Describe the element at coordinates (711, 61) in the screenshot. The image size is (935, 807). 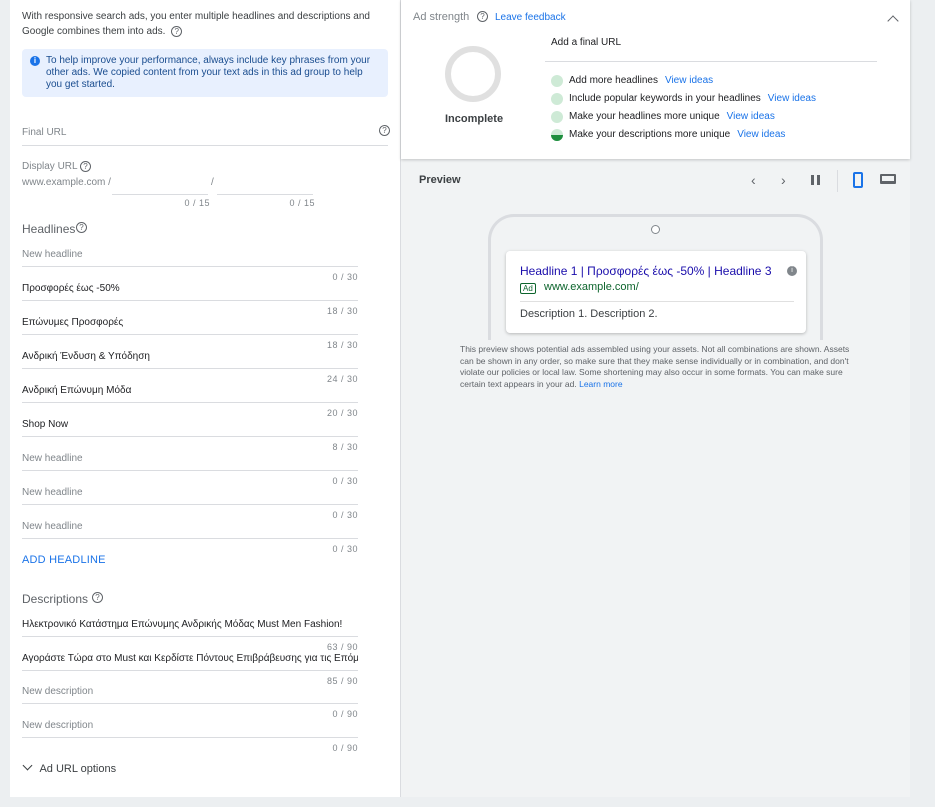
I see `tip-divider` at that location.